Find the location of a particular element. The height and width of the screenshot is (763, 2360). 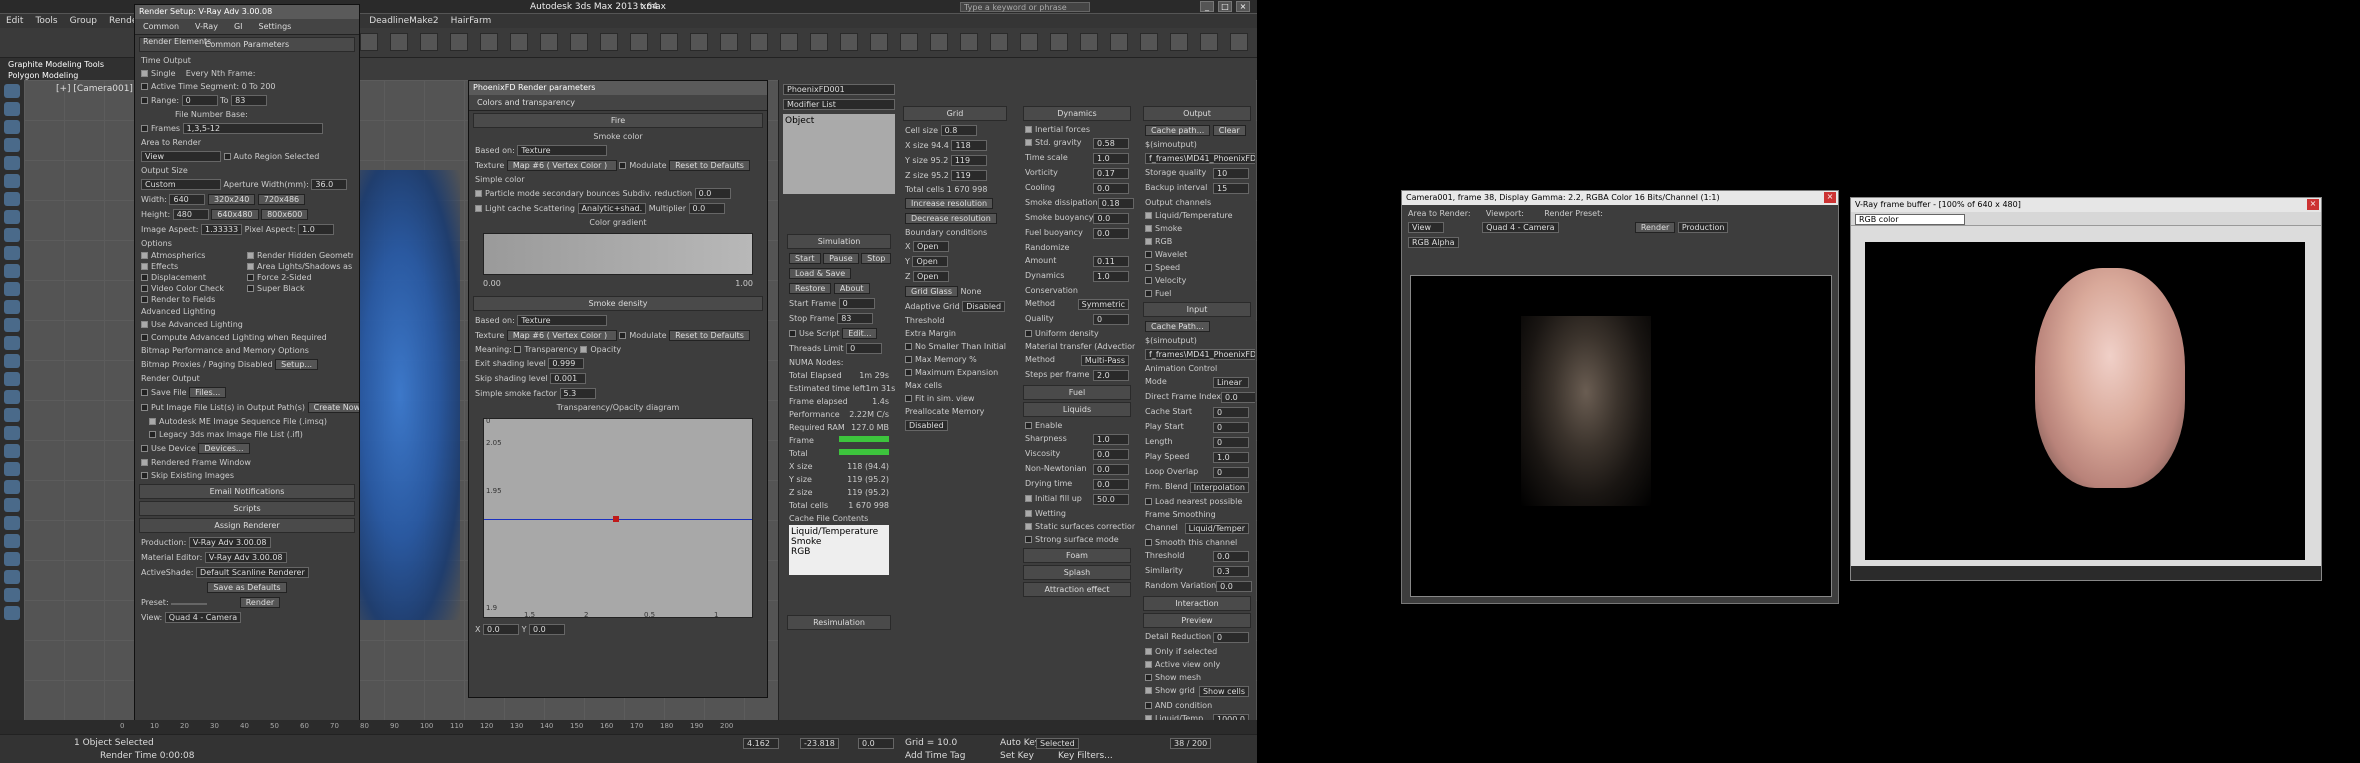

exit-shading-field: 0.999 is located at coordinates (566, 363).